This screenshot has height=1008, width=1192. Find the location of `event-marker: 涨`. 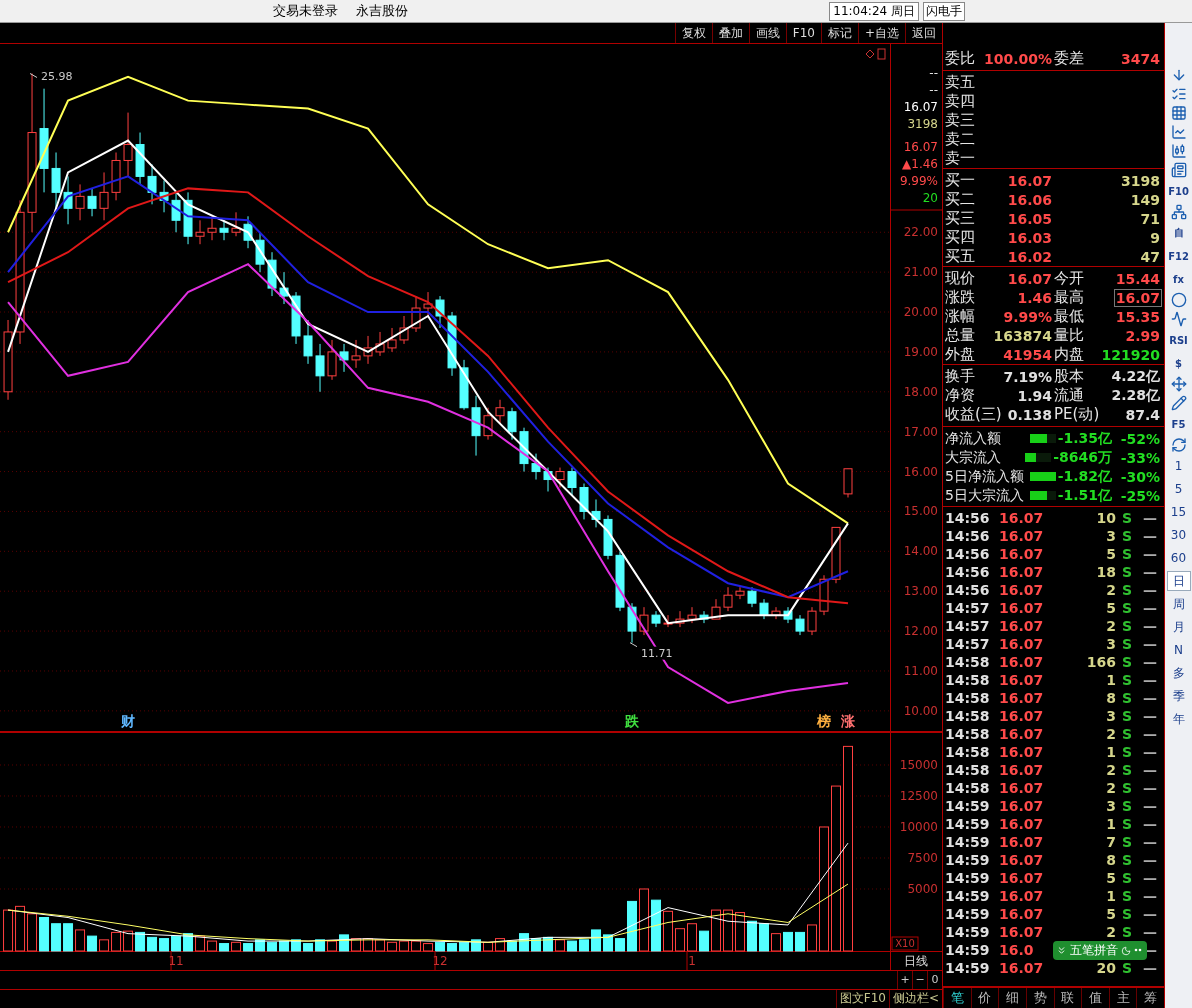

event-marker: 涨 is located at coordinates (848, 721).